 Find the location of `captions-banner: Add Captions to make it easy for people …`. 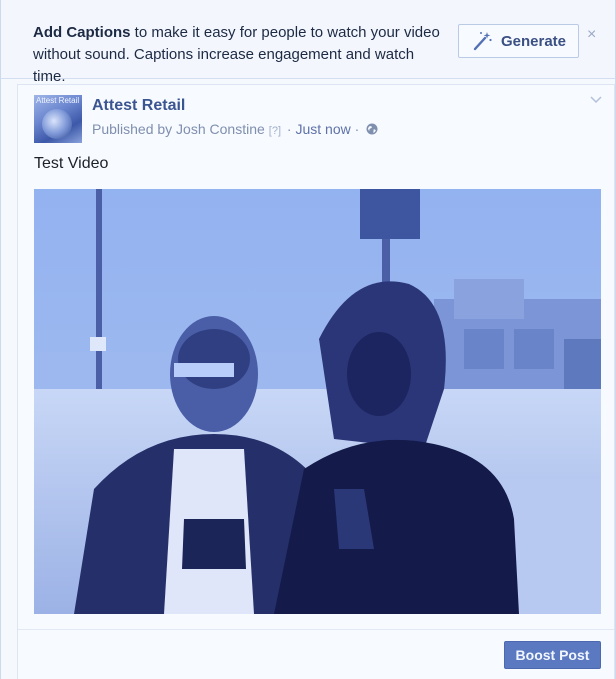

captions-banner: Add Captions to make it easy for people … is located at coordinates (308, 42).